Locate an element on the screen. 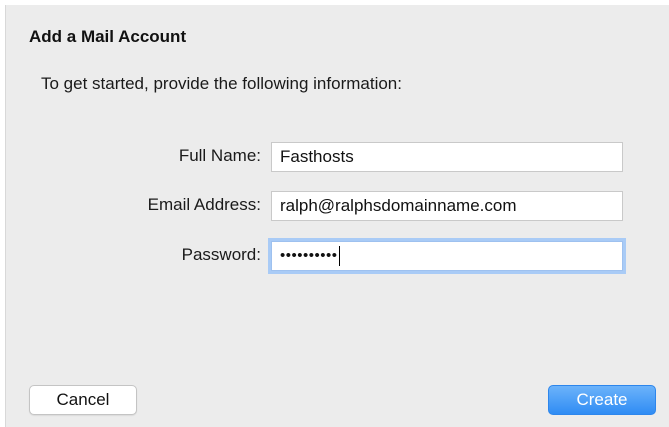  email-address-value: ralph@ralphsdomainname.com is located at coordinates (398, 205).